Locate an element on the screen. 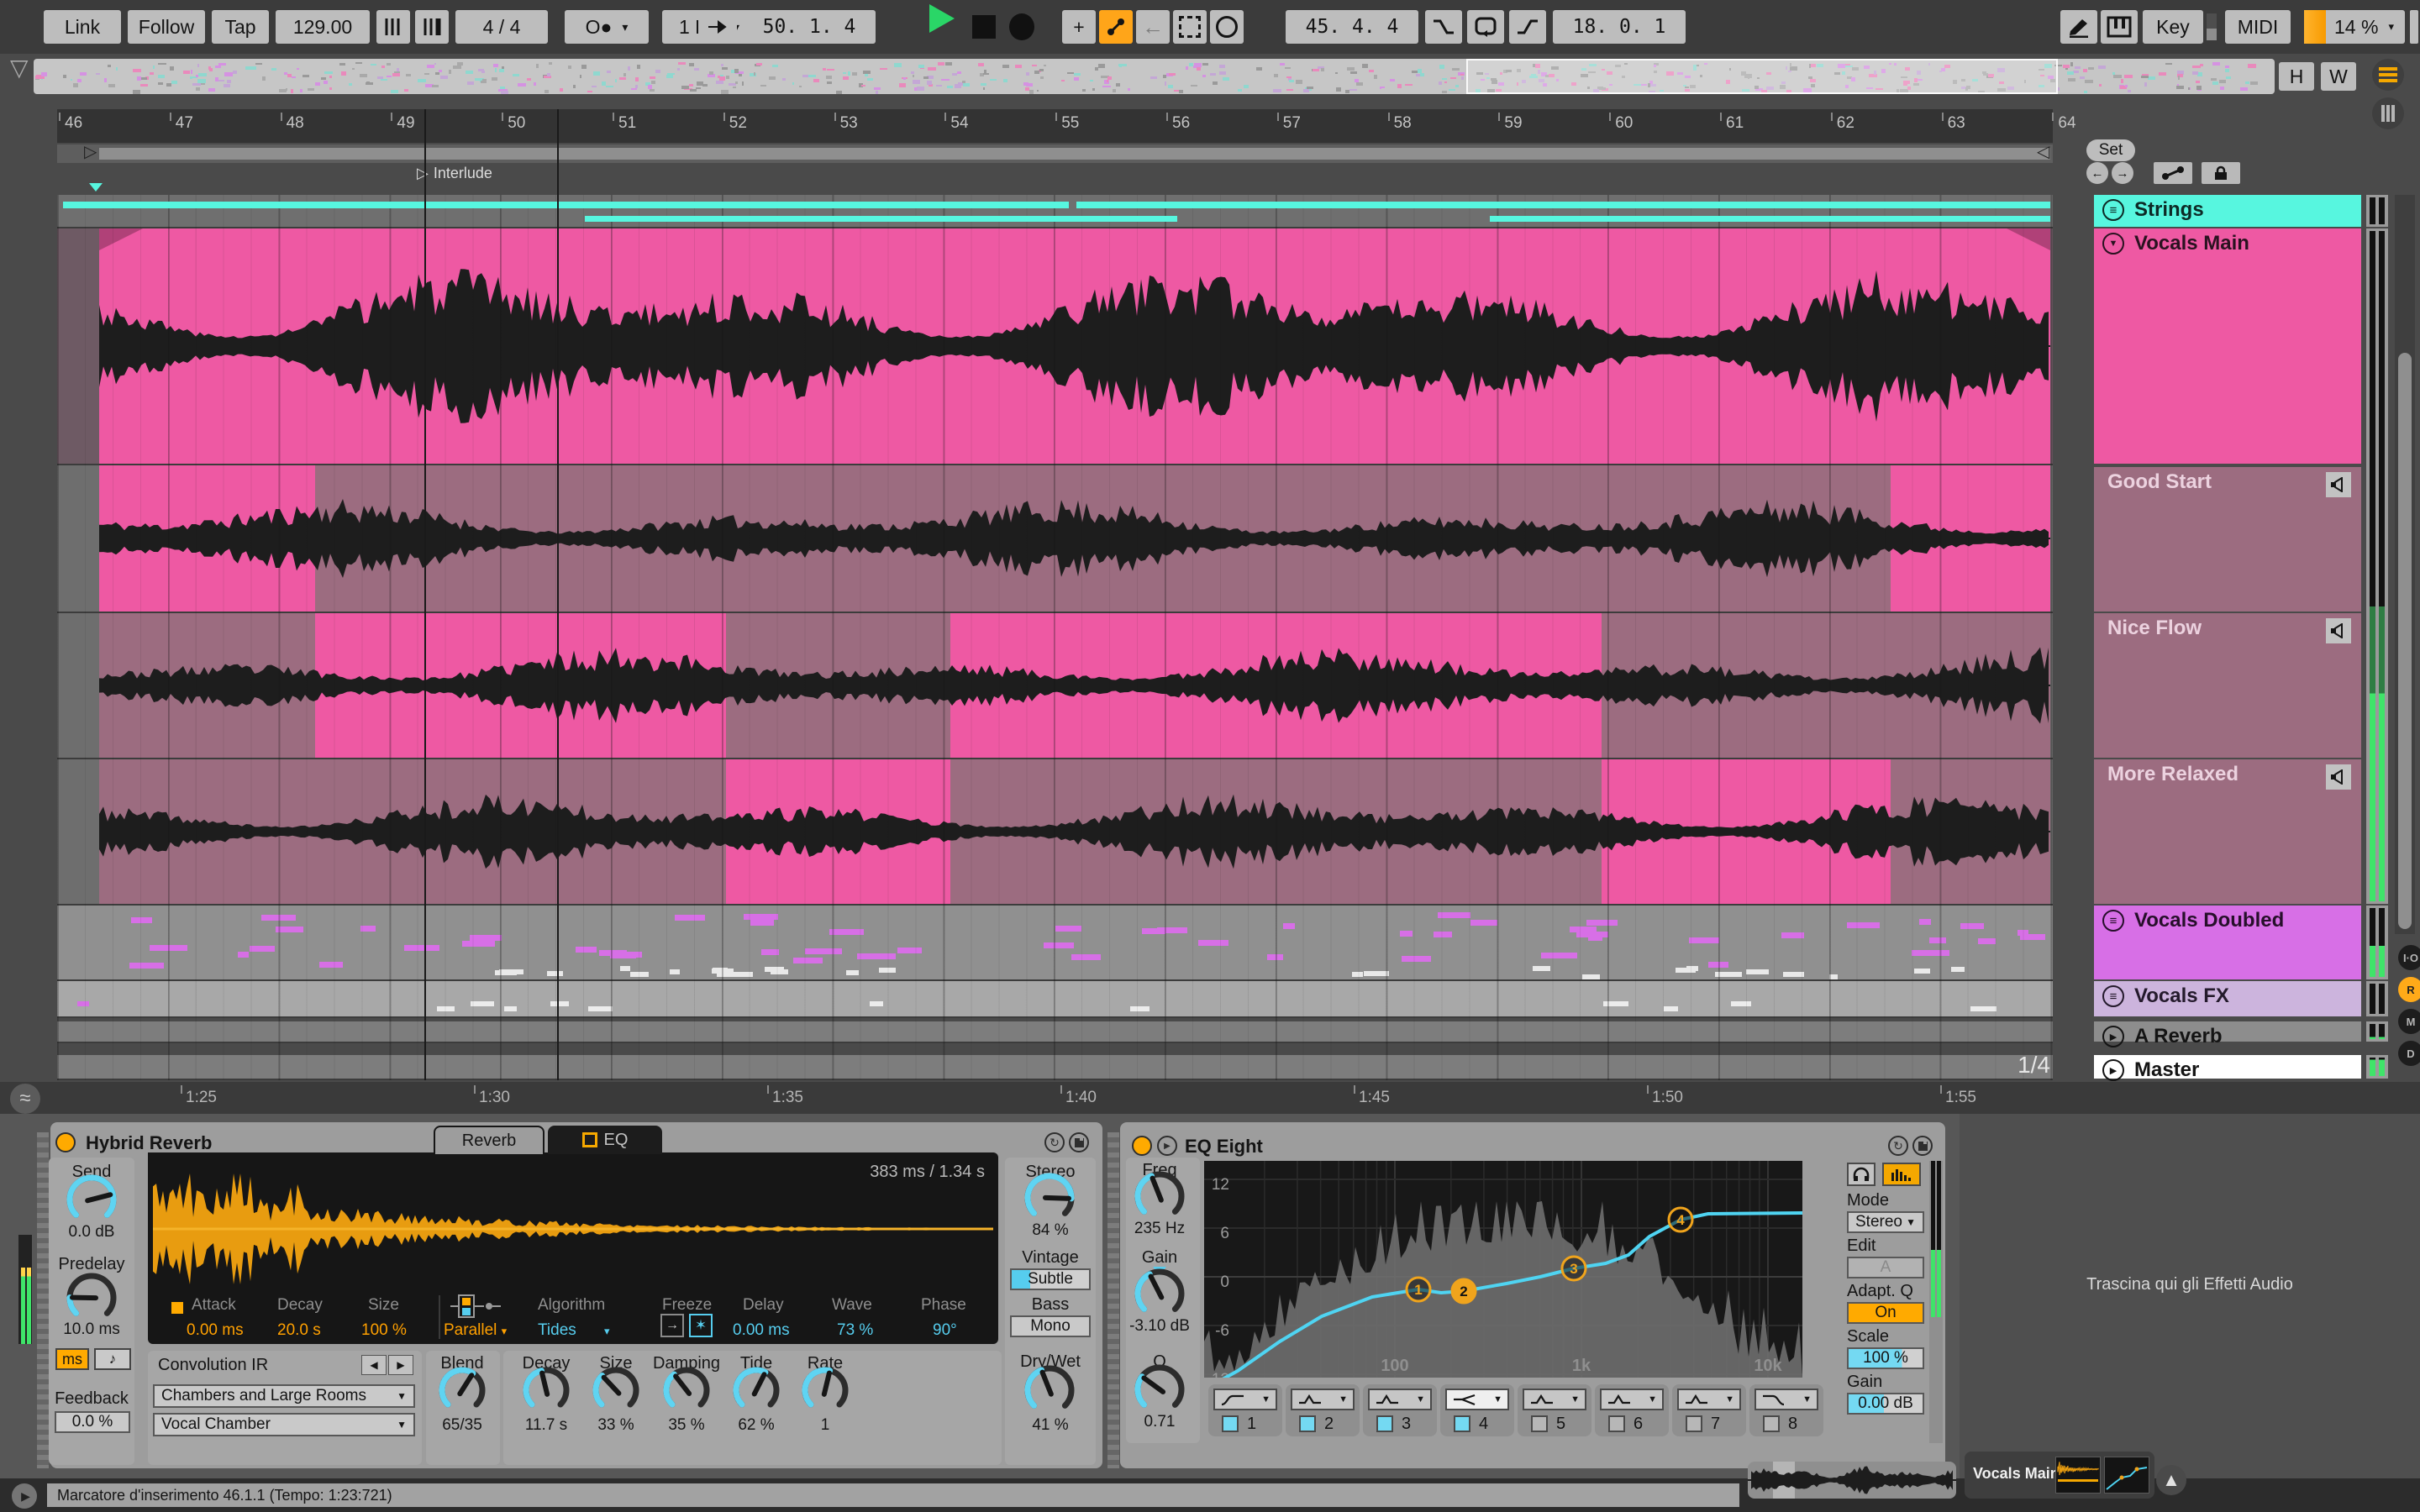  master-track-lane is located at coordinates (1055, 1067).